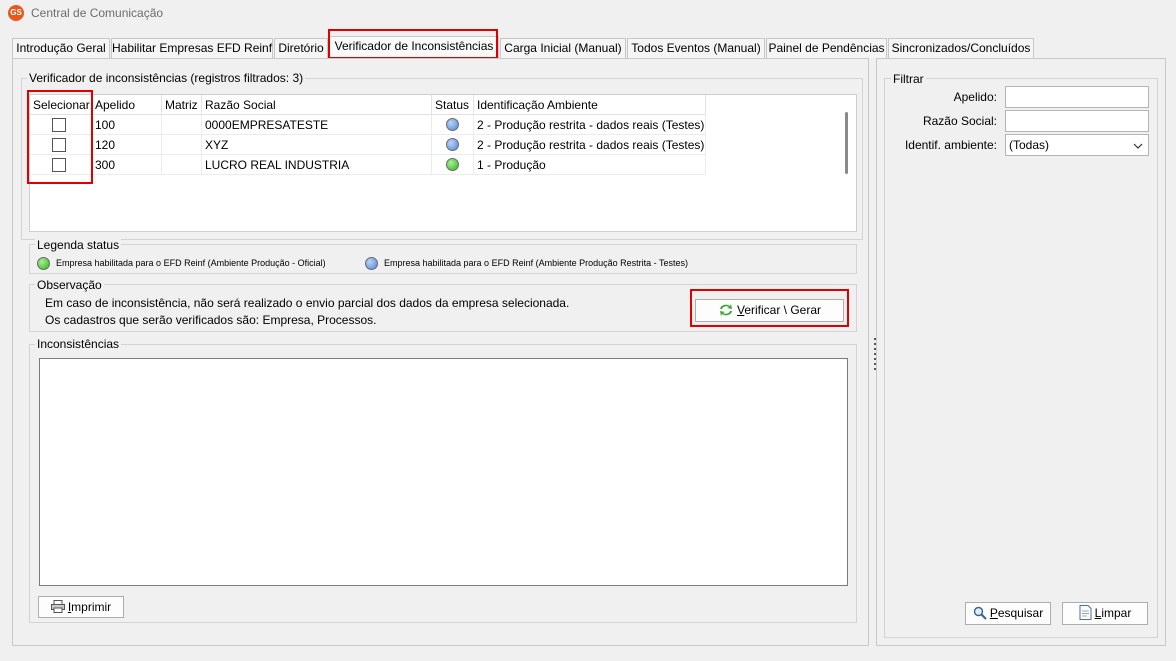  What do you see at coordinates (43, 263) in the screenshot?
I see `legend-green-icon` at bounding box center [43, 263].